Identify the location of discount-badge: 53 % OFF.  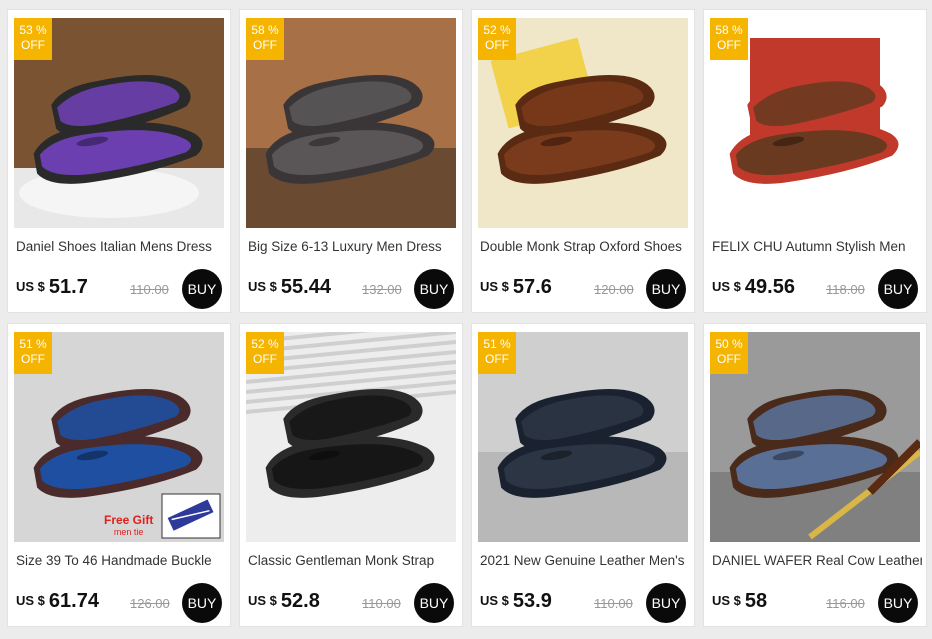
(33, 39).